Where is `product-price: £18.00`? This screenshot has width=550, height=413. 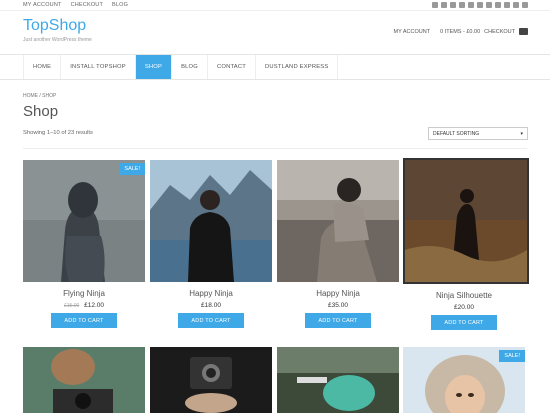 product-price: £18.00 is located at coordinates (211, 305).